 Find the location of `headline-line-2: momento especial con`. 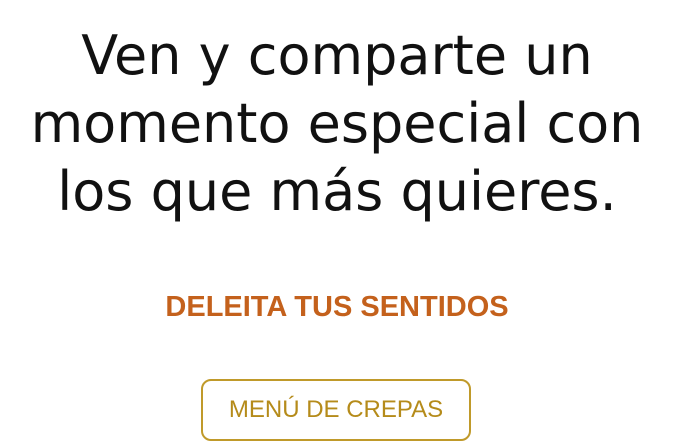

headline-line-2: momento especial con is located at coordinates (337, 123).